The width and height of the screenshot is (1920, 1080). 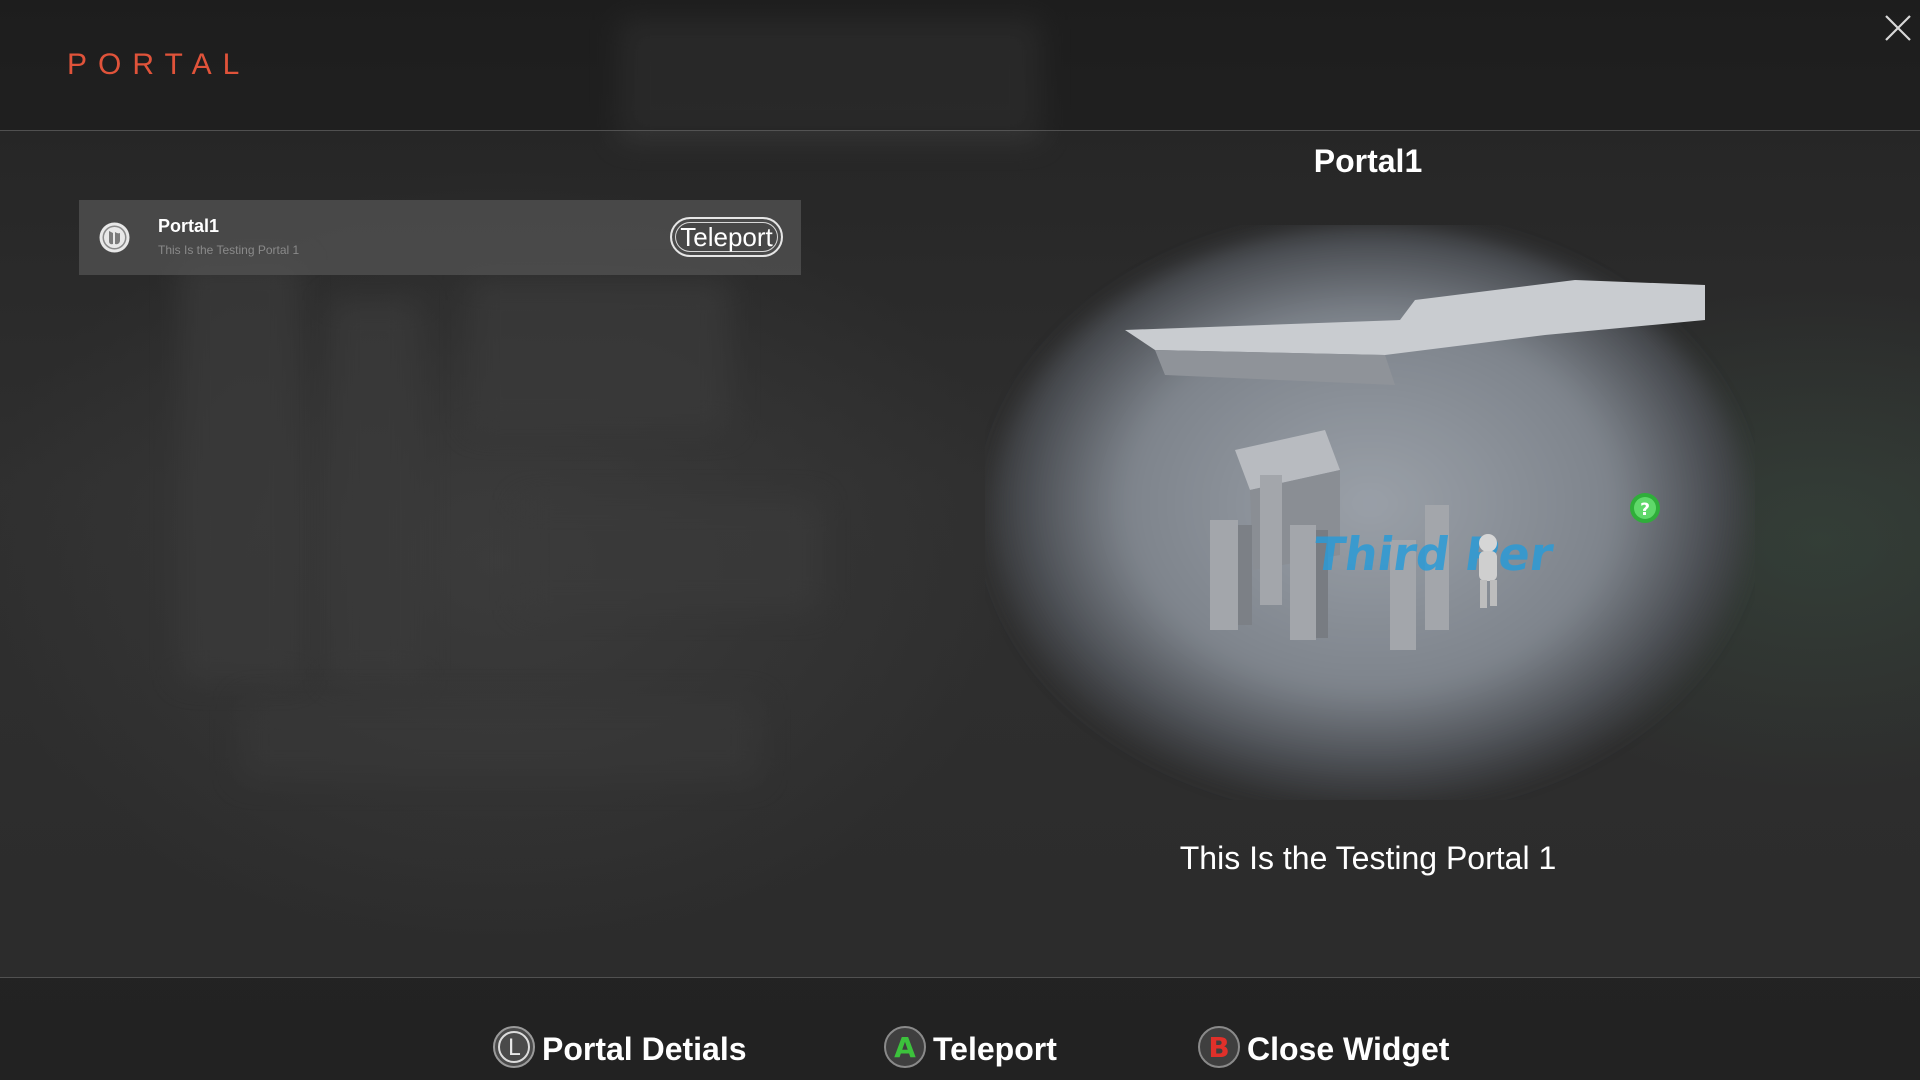 I want to click on b-button-icon: B, so click(x=1219, y=1047).